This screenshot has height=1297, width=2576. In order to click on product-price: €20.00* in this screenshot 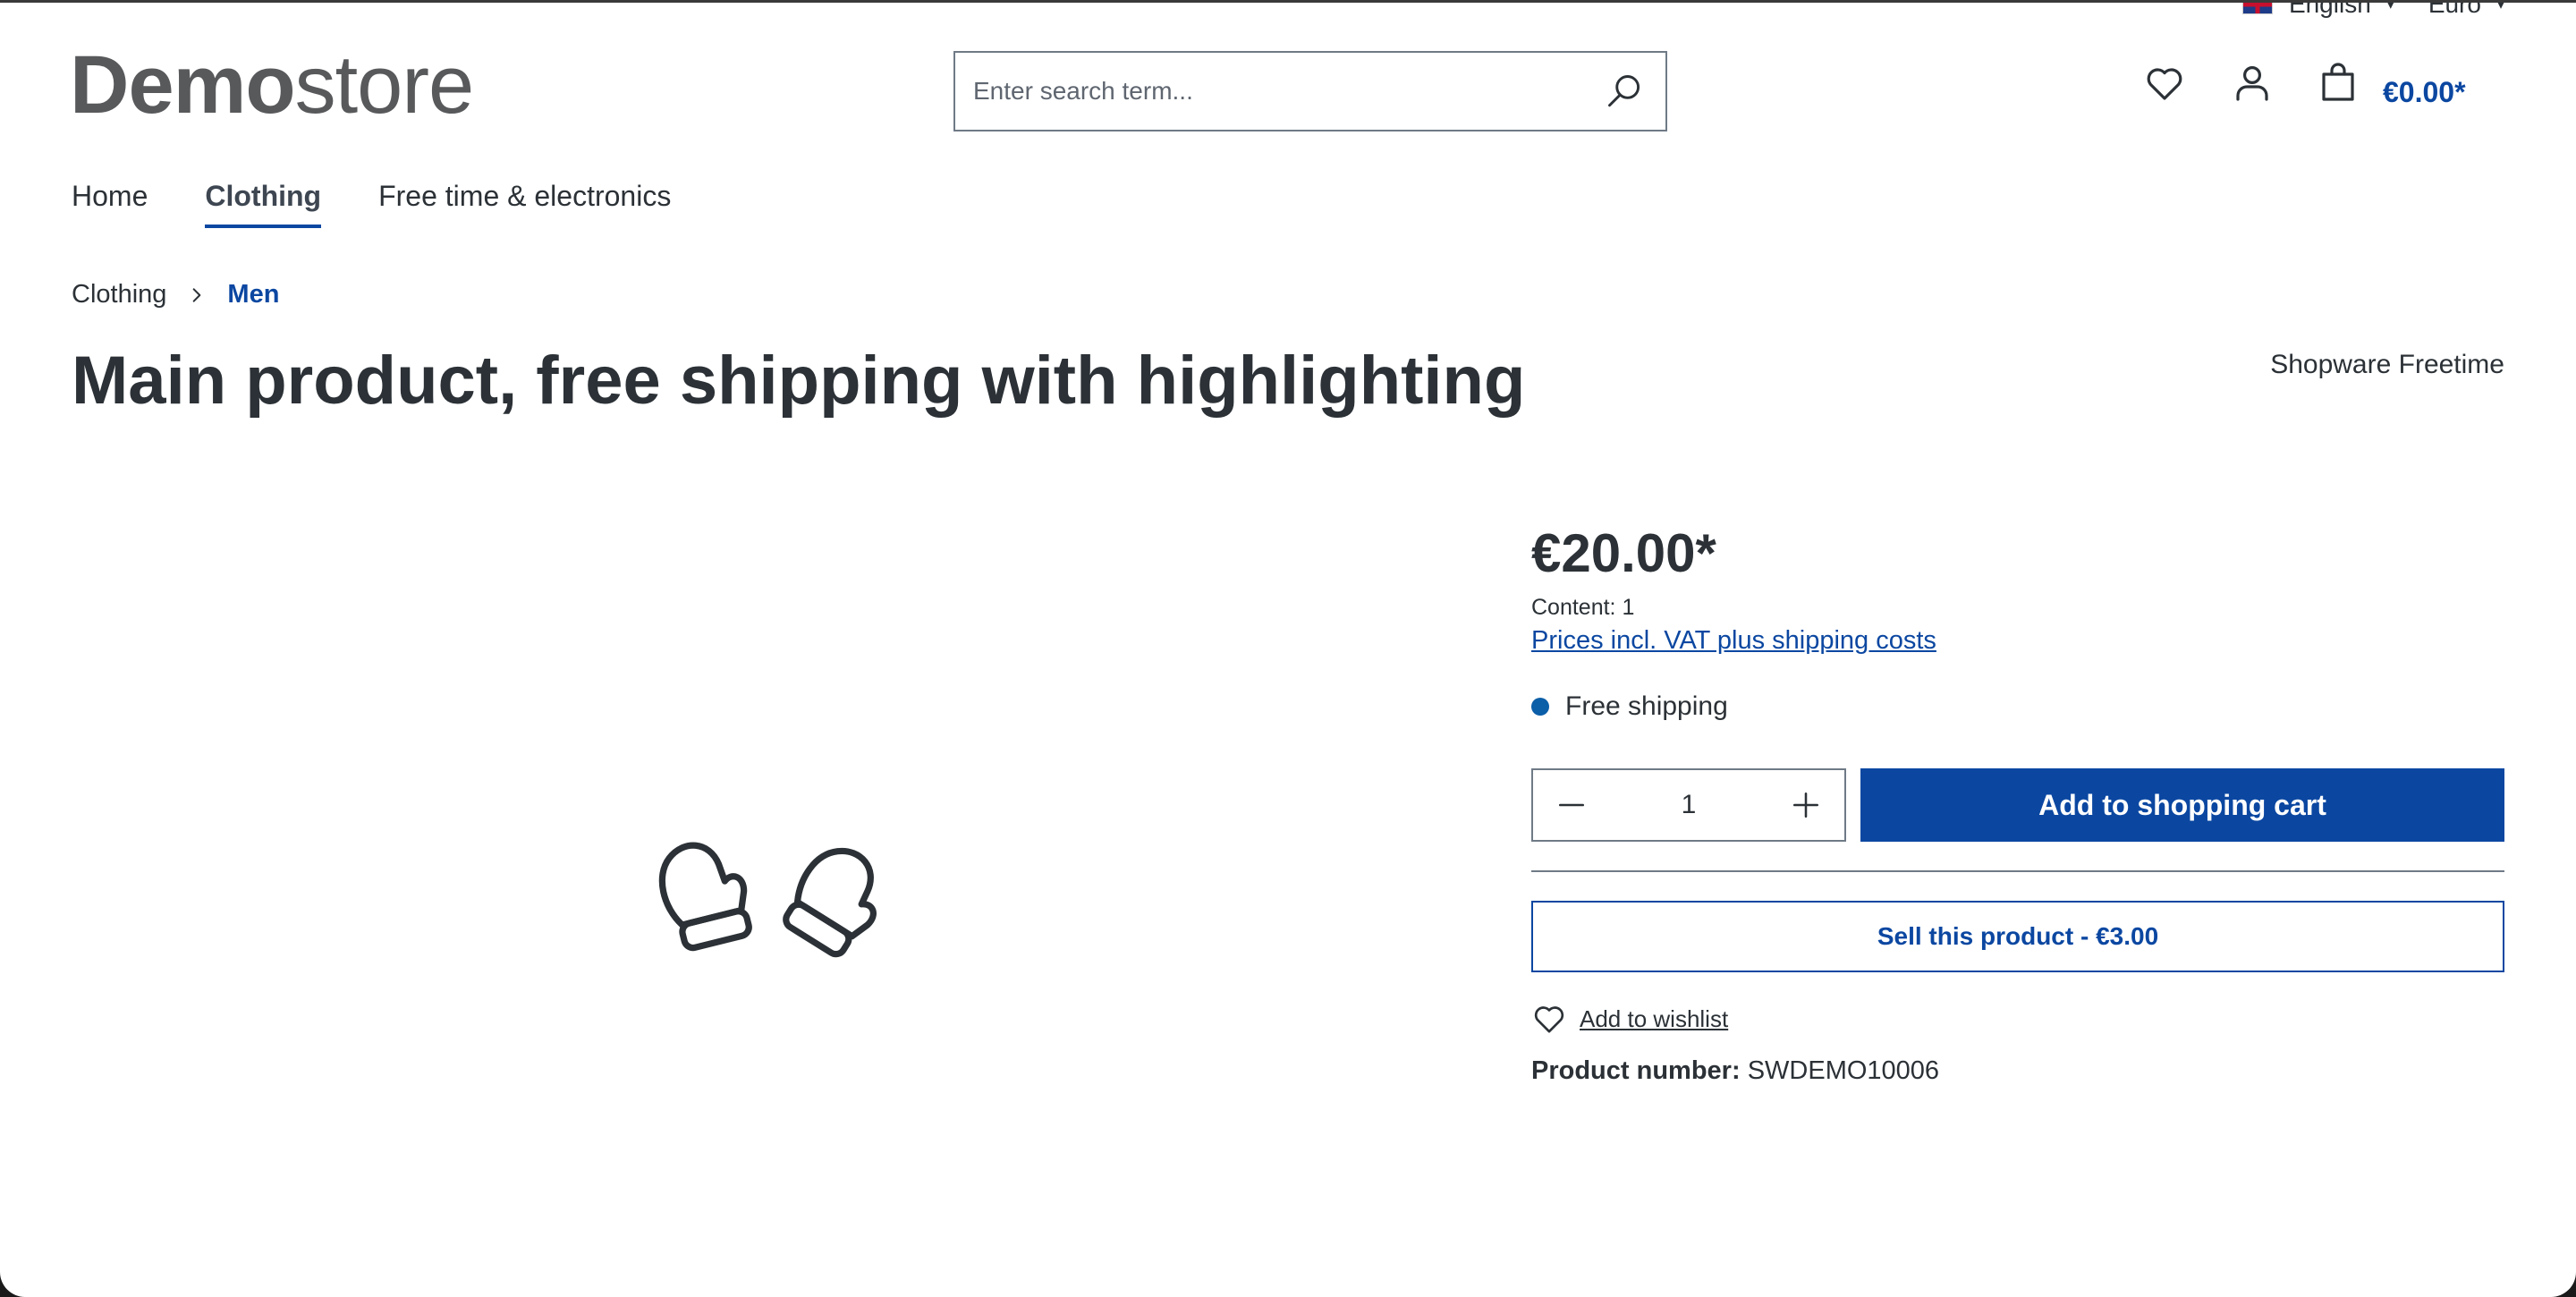, I will do `click(1623, 553)`.